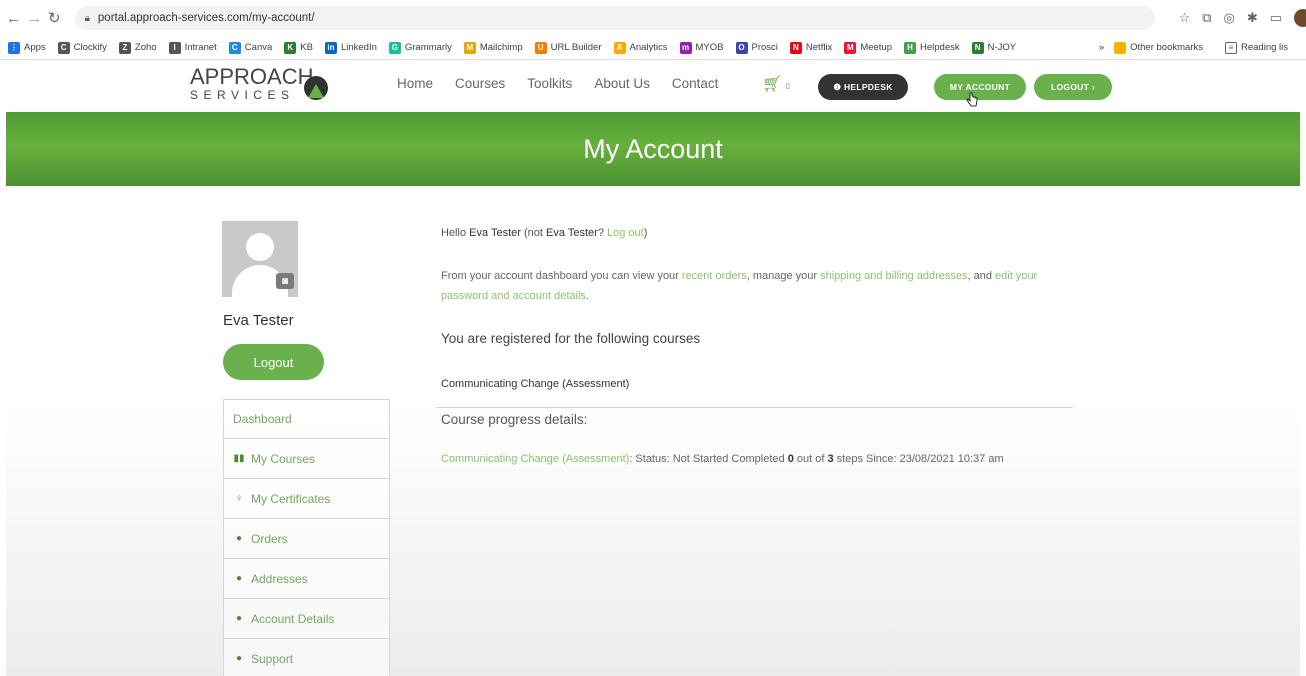  Describe the element at coordinates (290, 47) in the screenshot. I see `kb-icon: K` at that location.